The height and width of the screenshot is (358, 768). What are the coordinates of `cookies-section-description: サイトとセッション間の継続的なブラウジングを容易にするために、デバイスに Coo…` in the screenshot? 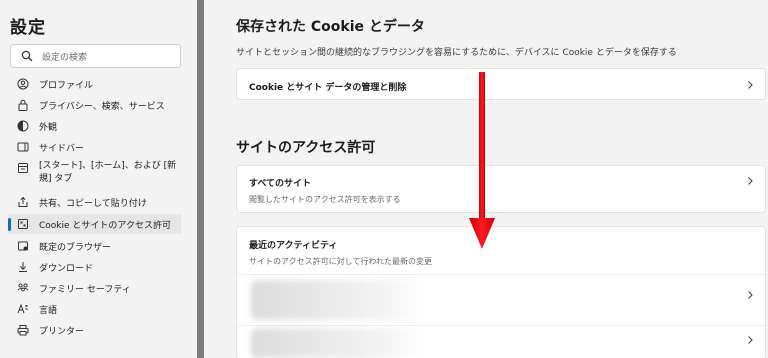 It's located at (456, 53).